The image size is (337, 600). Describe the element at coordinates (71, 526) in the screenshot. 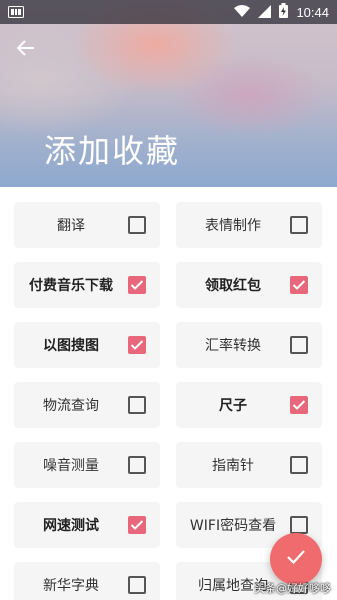

I see `favorite-item-label: 网速测试` at that location.